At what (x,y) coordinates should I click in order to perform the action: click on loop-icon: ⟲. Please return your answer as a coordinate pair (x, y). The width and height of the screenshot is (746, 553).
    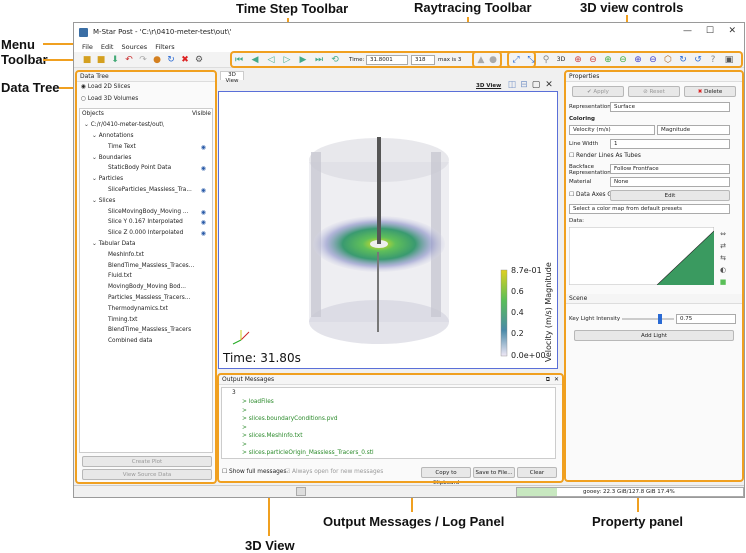
    Looking at the image, I should click on (335, 60).